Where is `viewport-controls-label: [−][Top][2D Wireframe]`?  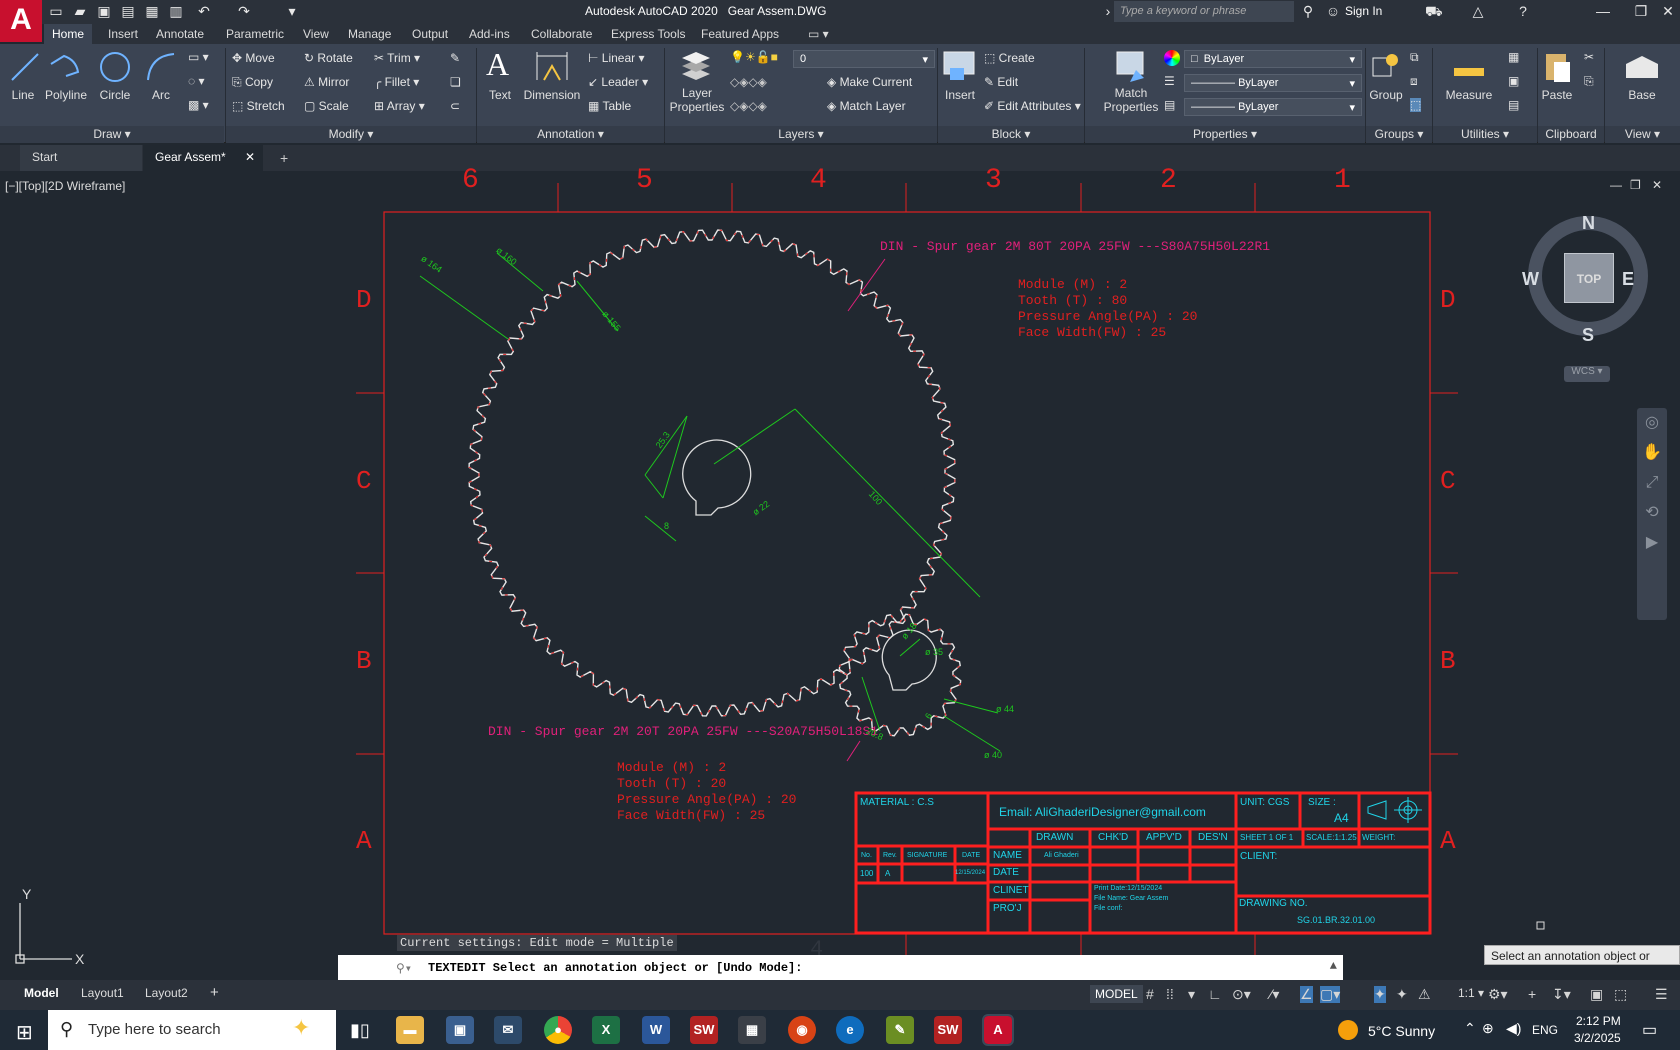 viewport-controls-label: [−][Top][2D Wireframe] is located at coordinates (65, 186).